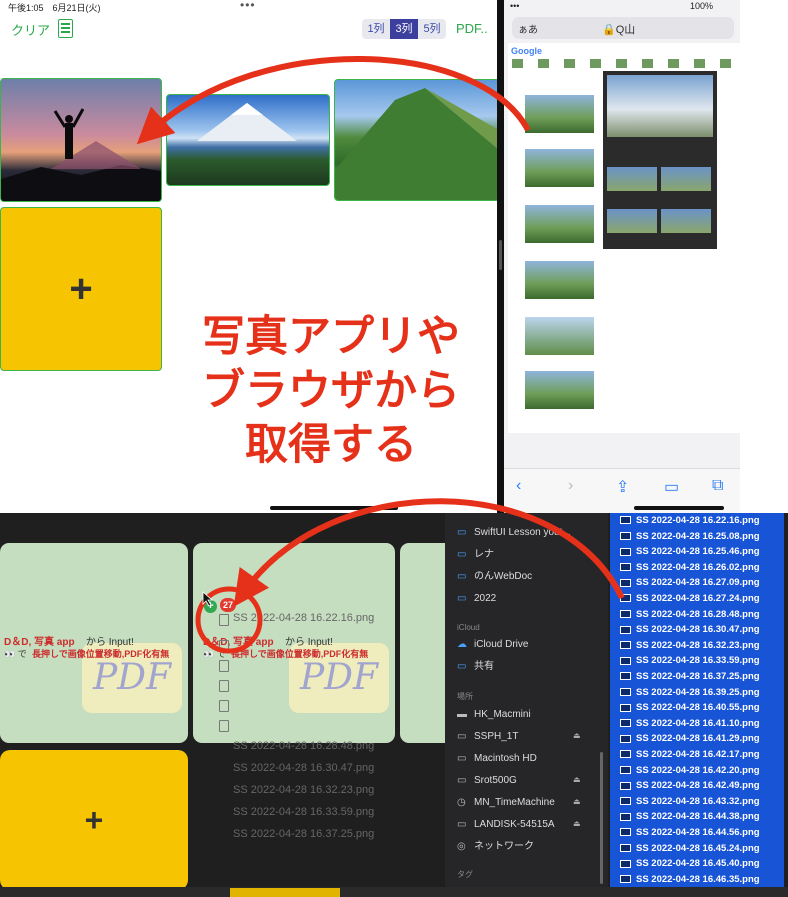  Describe the element at coordinates (690, 754) in the screenshot. I see `file-row: SS 2022-04-28 16.42.17.png` at that location.